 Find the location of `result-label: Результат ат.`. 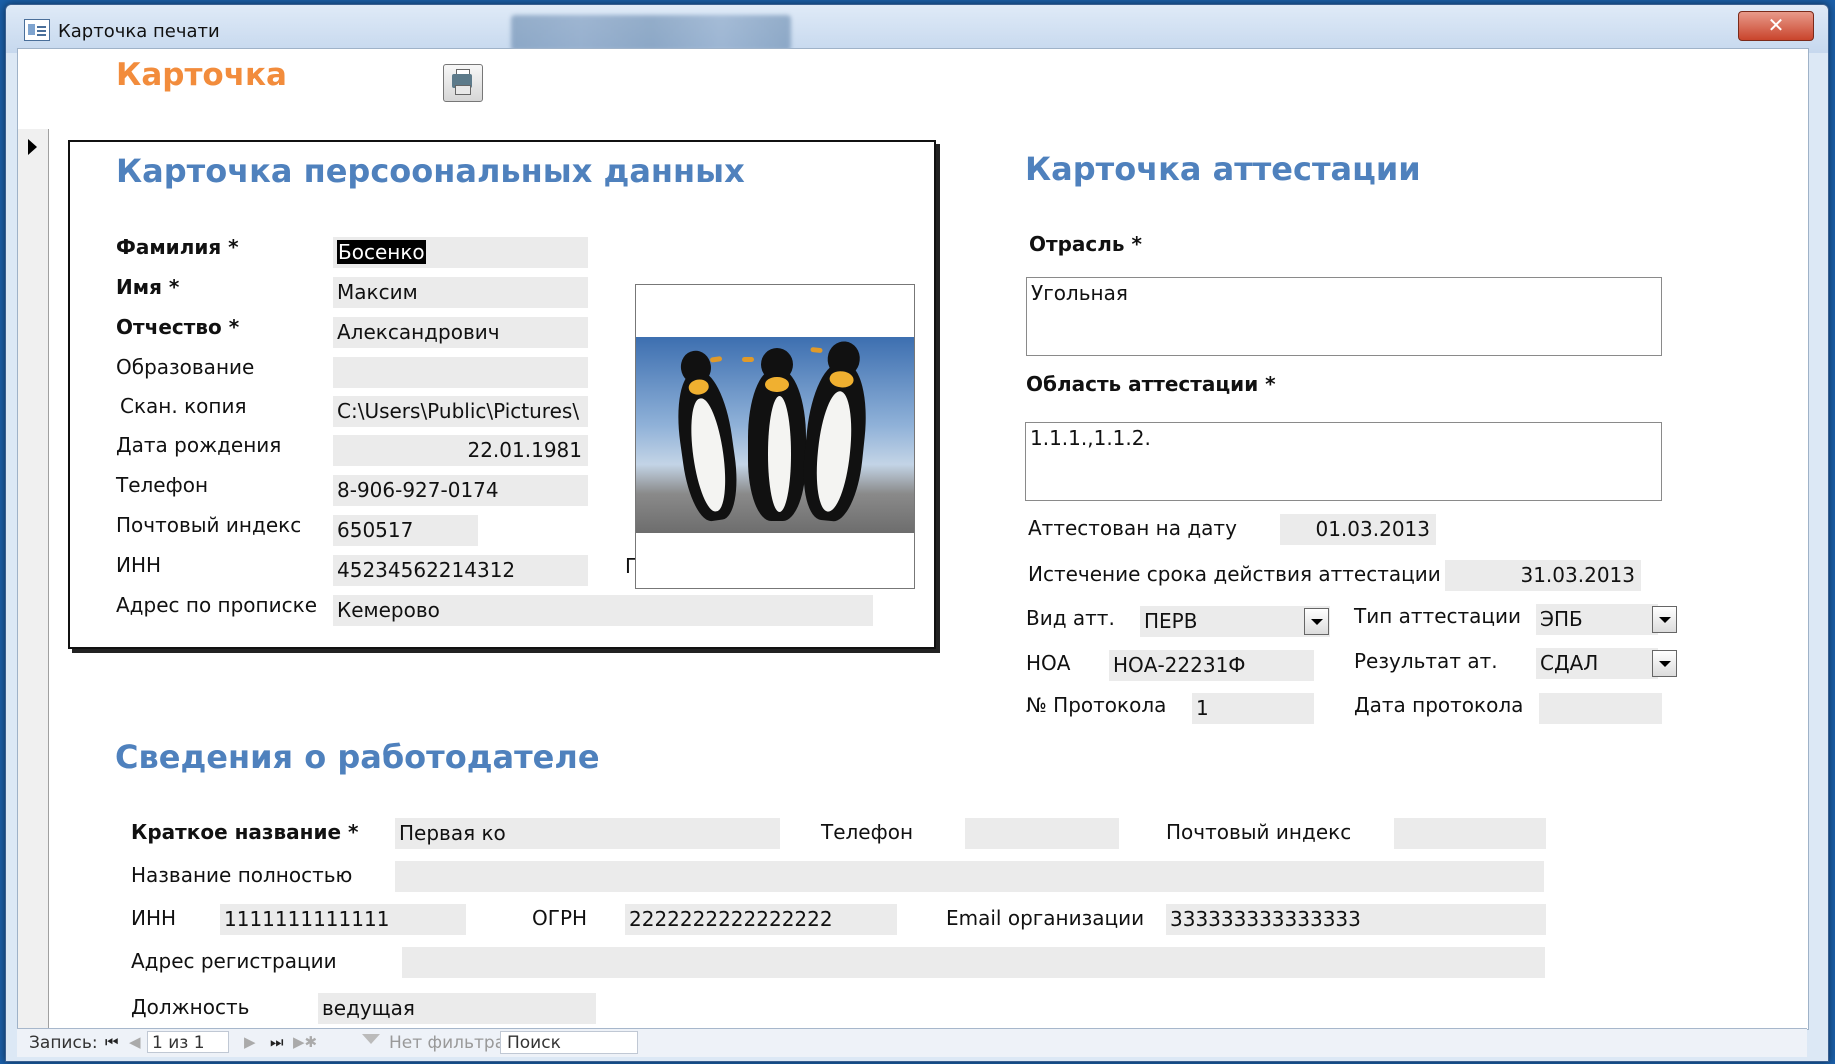

result-label: Результат ат. is located at coordinates (1426, 661).